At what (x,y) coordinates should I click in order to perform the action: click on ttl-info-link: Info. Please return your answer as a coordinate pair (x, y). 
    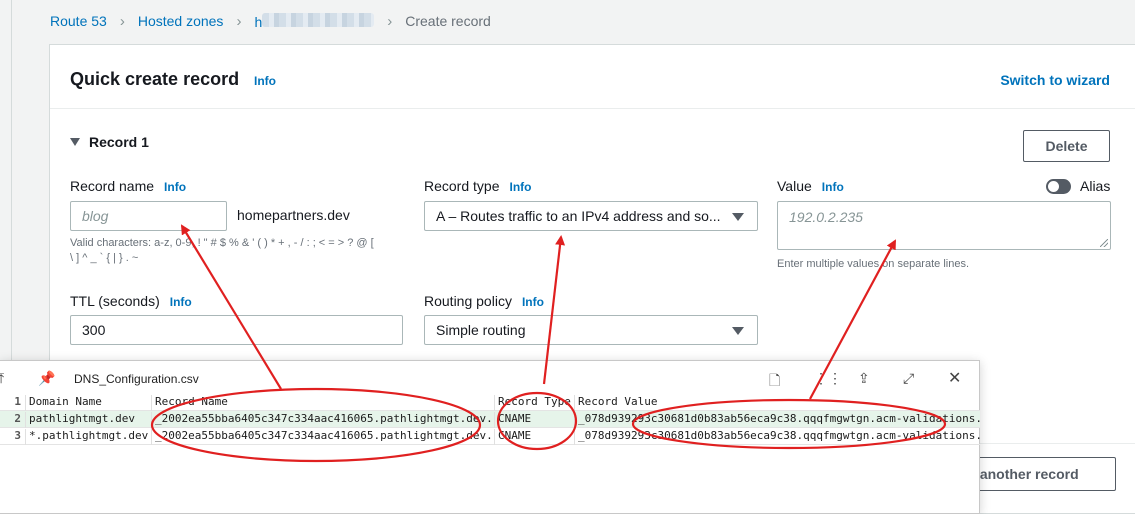
    Looking at the image, I should click on (181, 302).